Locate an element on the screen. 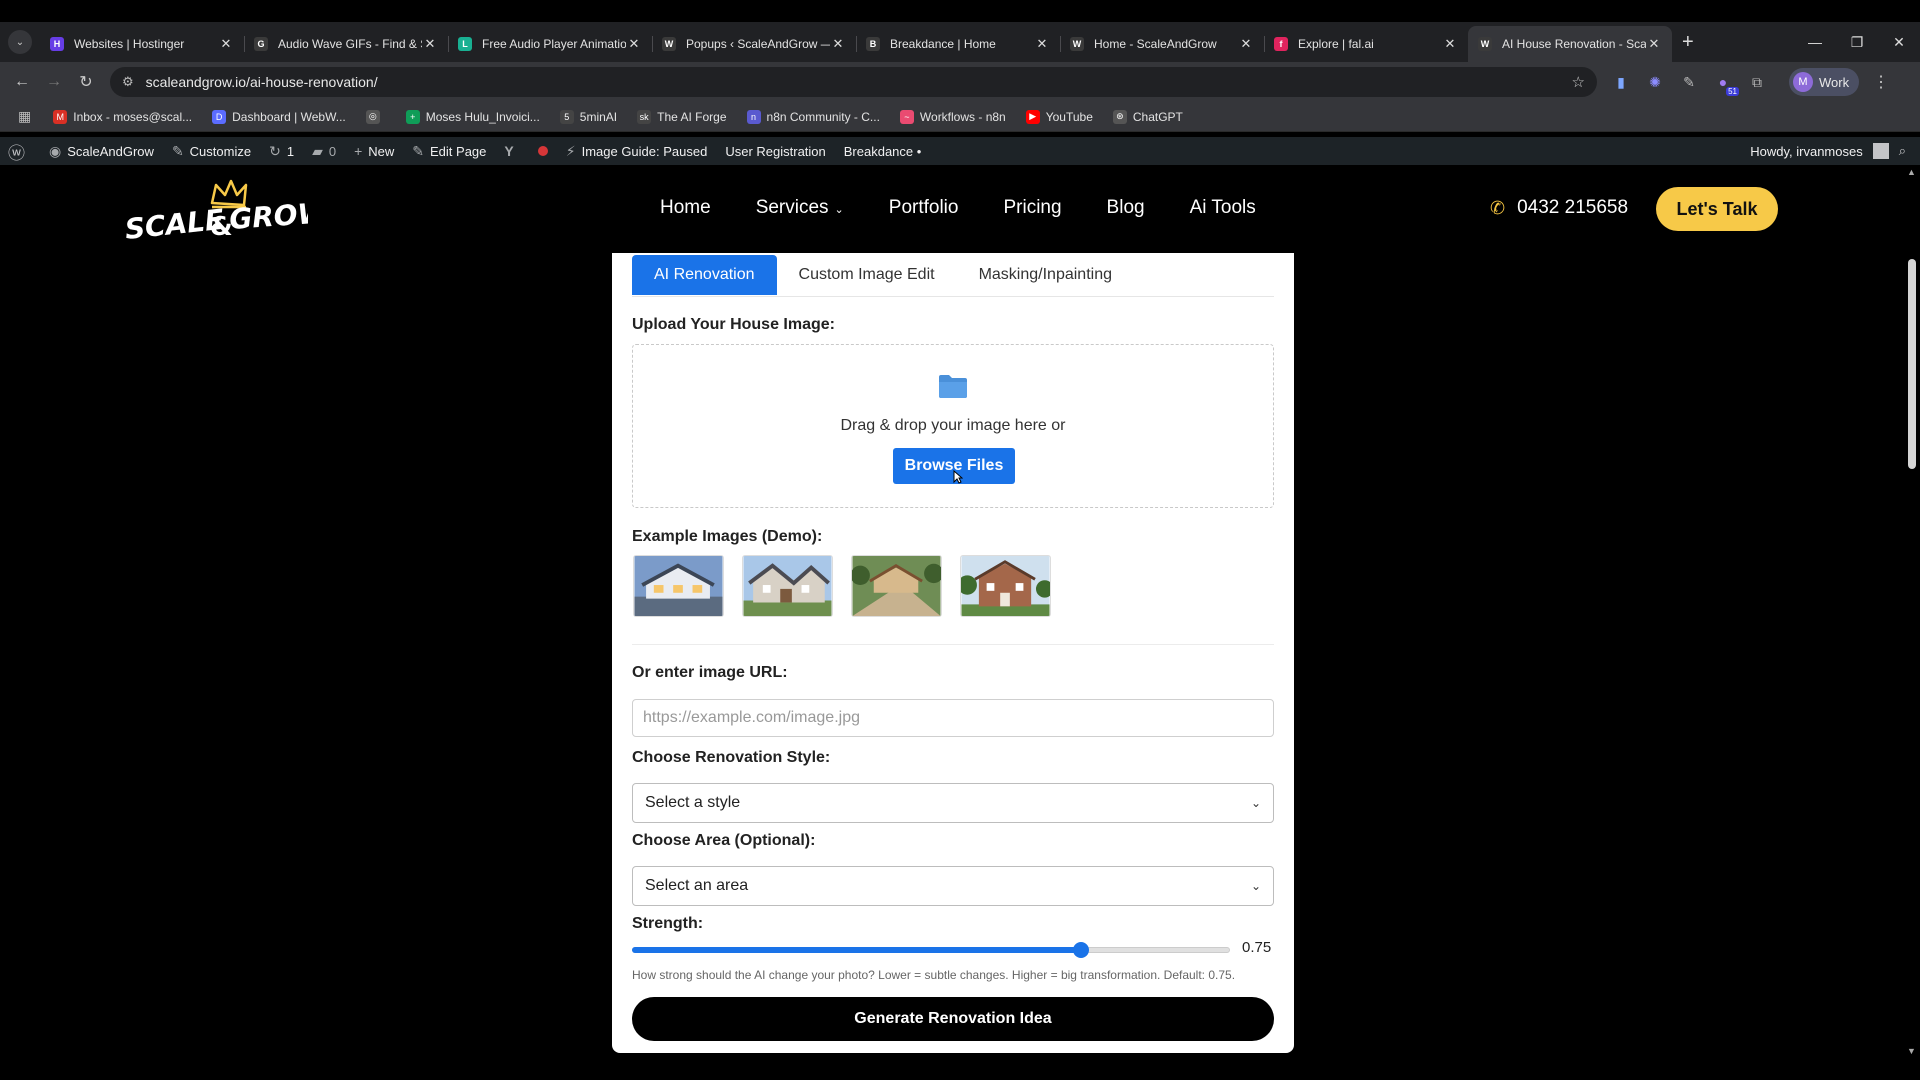  profile-button: M Work is located at coordinates (1824, 82).